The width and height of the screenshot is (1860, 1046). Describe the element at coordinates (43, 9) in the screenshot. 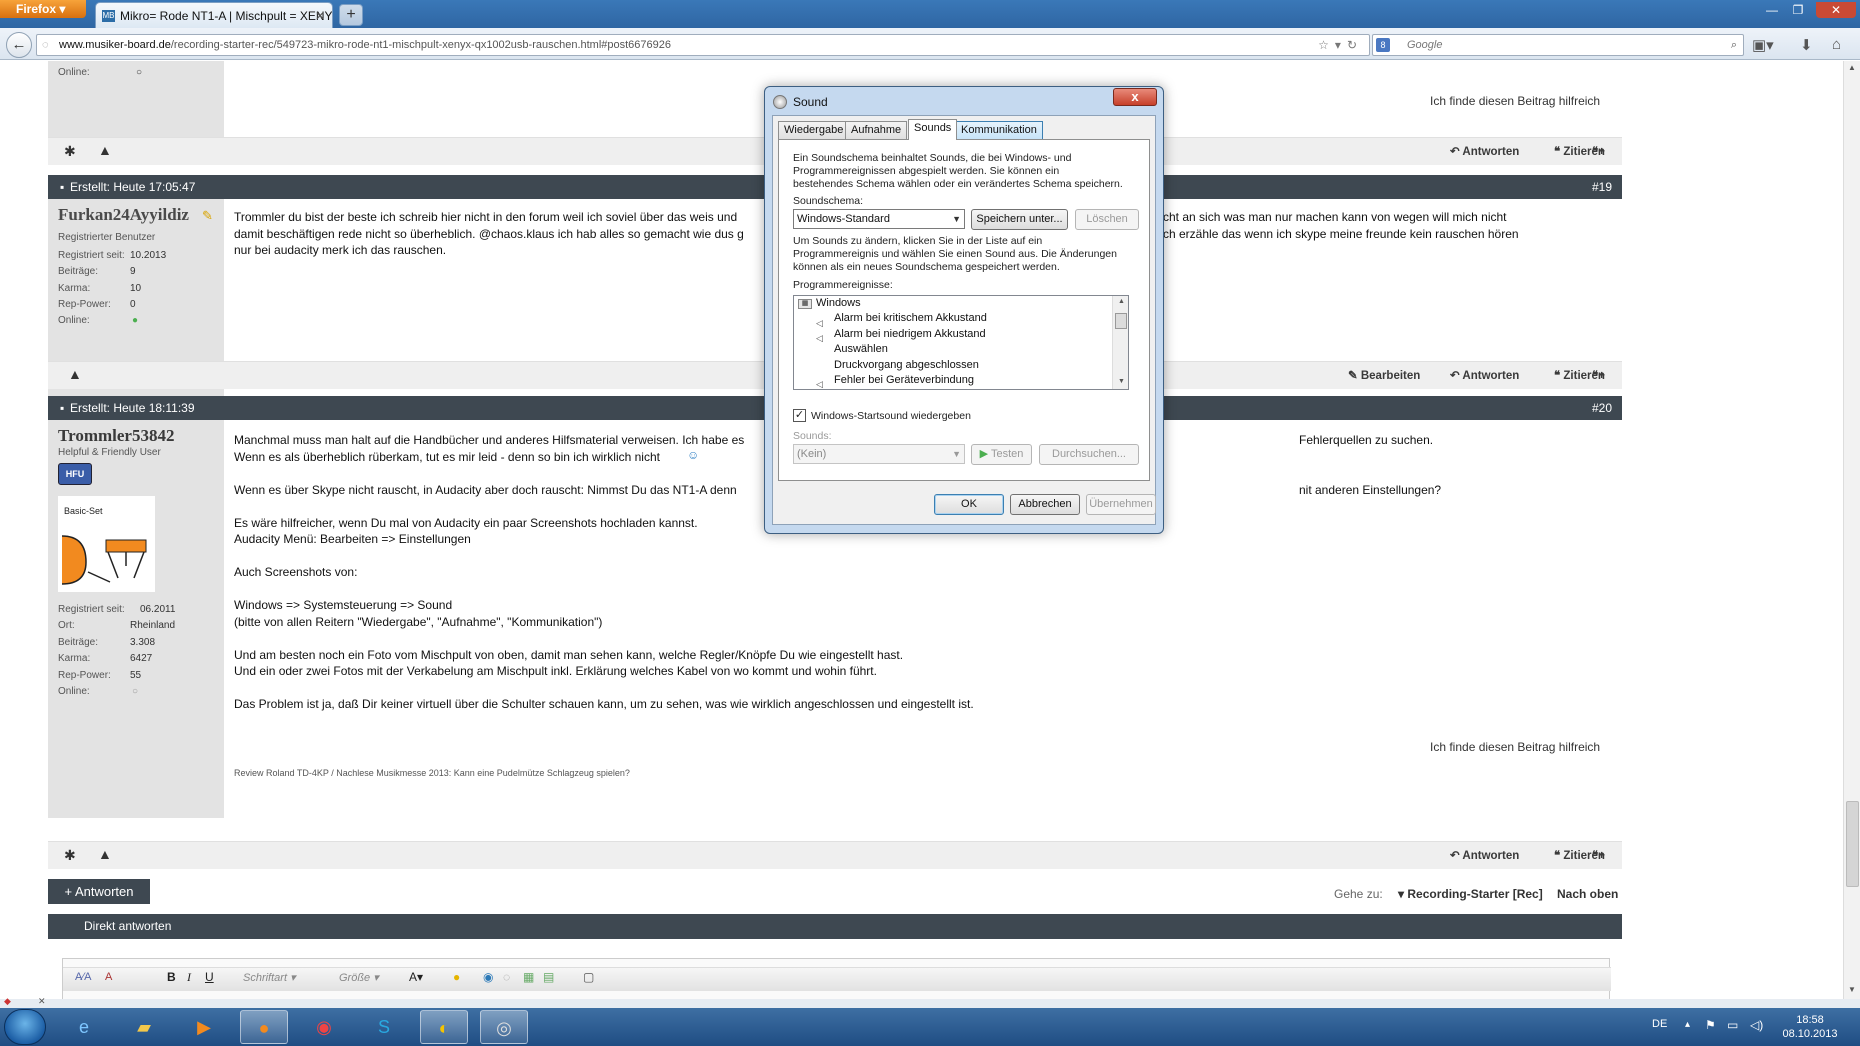

I see `firefox-menu-button: Firefox ▾` at that location.